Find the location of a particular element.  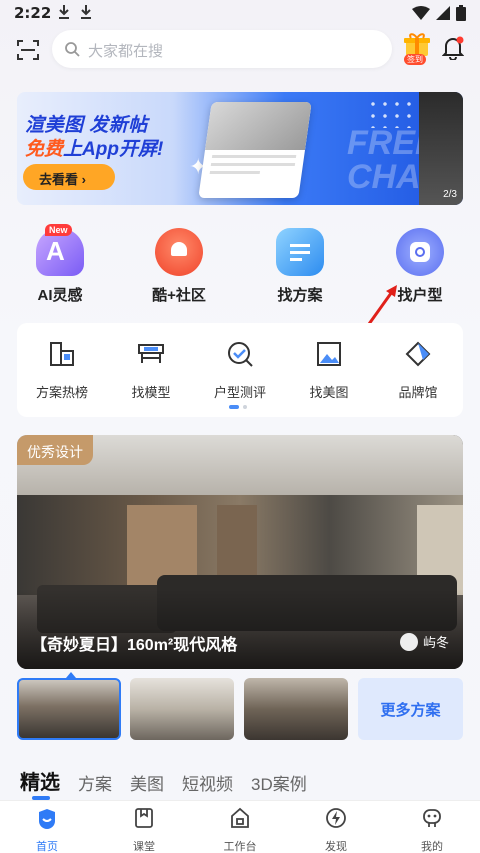

tab-images: 美图 is located at coordinates (147, 782).